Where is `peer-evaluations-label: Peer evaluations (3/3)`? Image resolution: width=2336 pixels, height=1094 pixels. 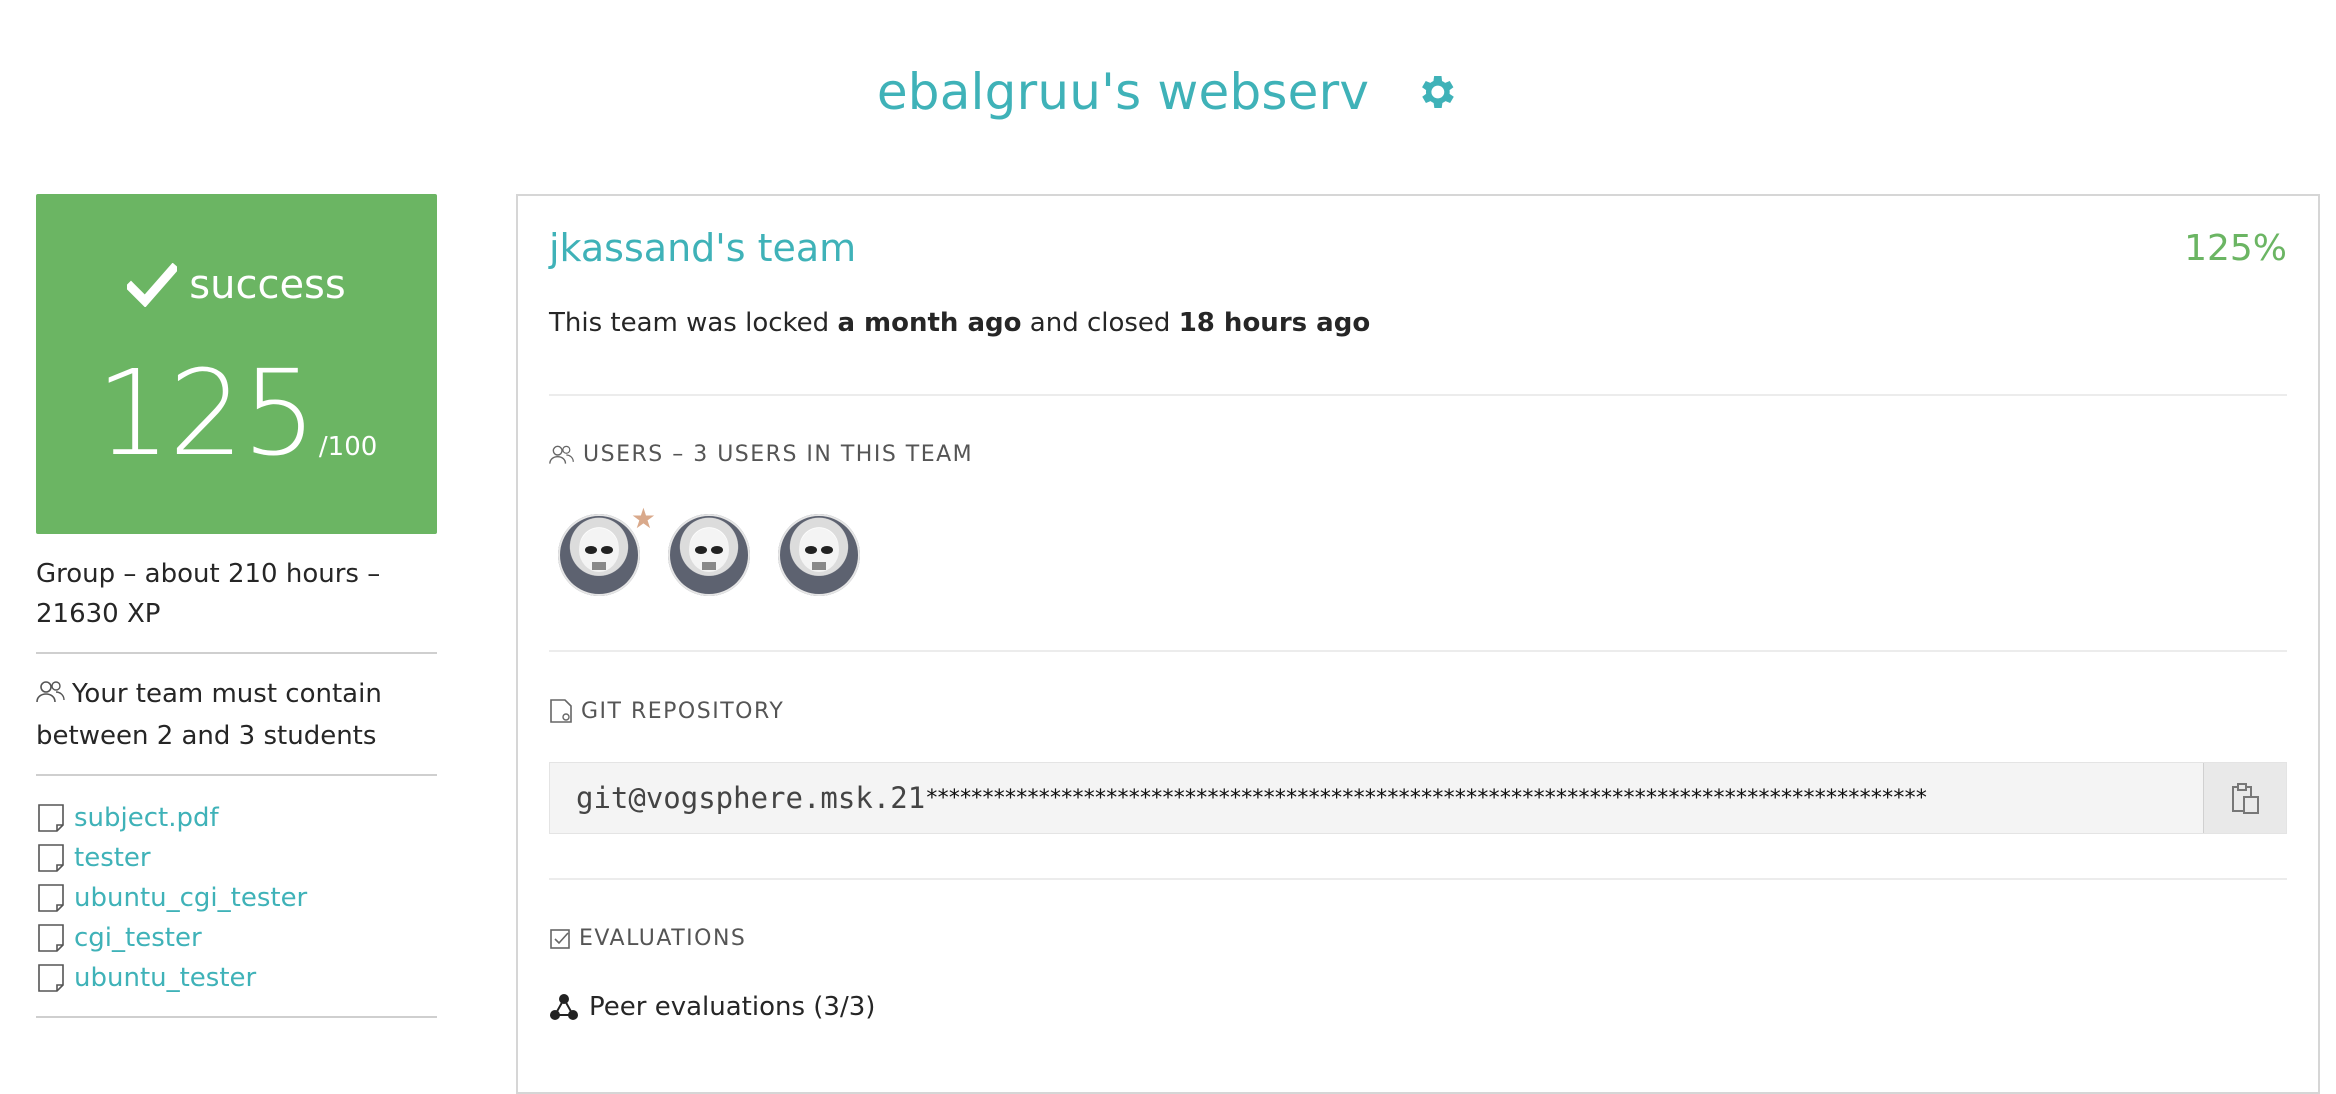
peer-evaluations-label: Peer evaluations (3/3) is located at coordinates (732, 1007).